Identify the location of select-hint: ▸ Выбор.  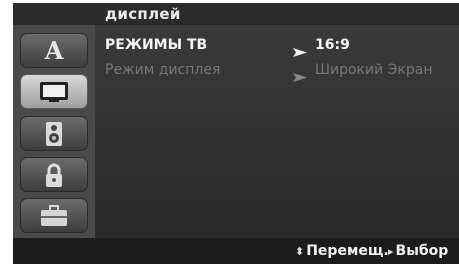
(418, 251).